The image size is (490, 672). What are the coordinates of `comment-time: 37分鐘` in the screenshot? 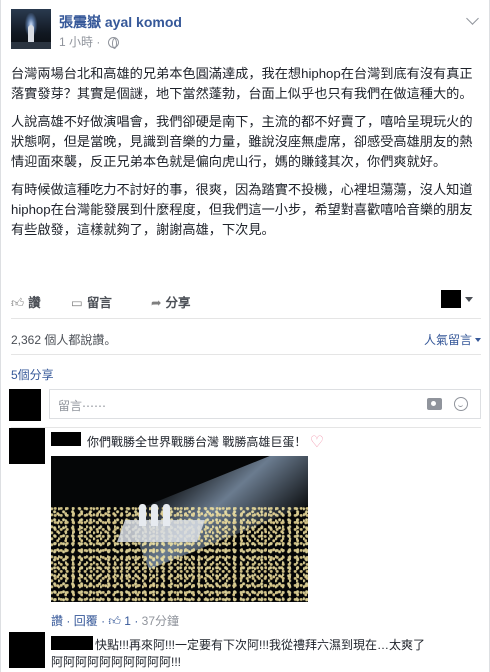 It's located at (160, 621).